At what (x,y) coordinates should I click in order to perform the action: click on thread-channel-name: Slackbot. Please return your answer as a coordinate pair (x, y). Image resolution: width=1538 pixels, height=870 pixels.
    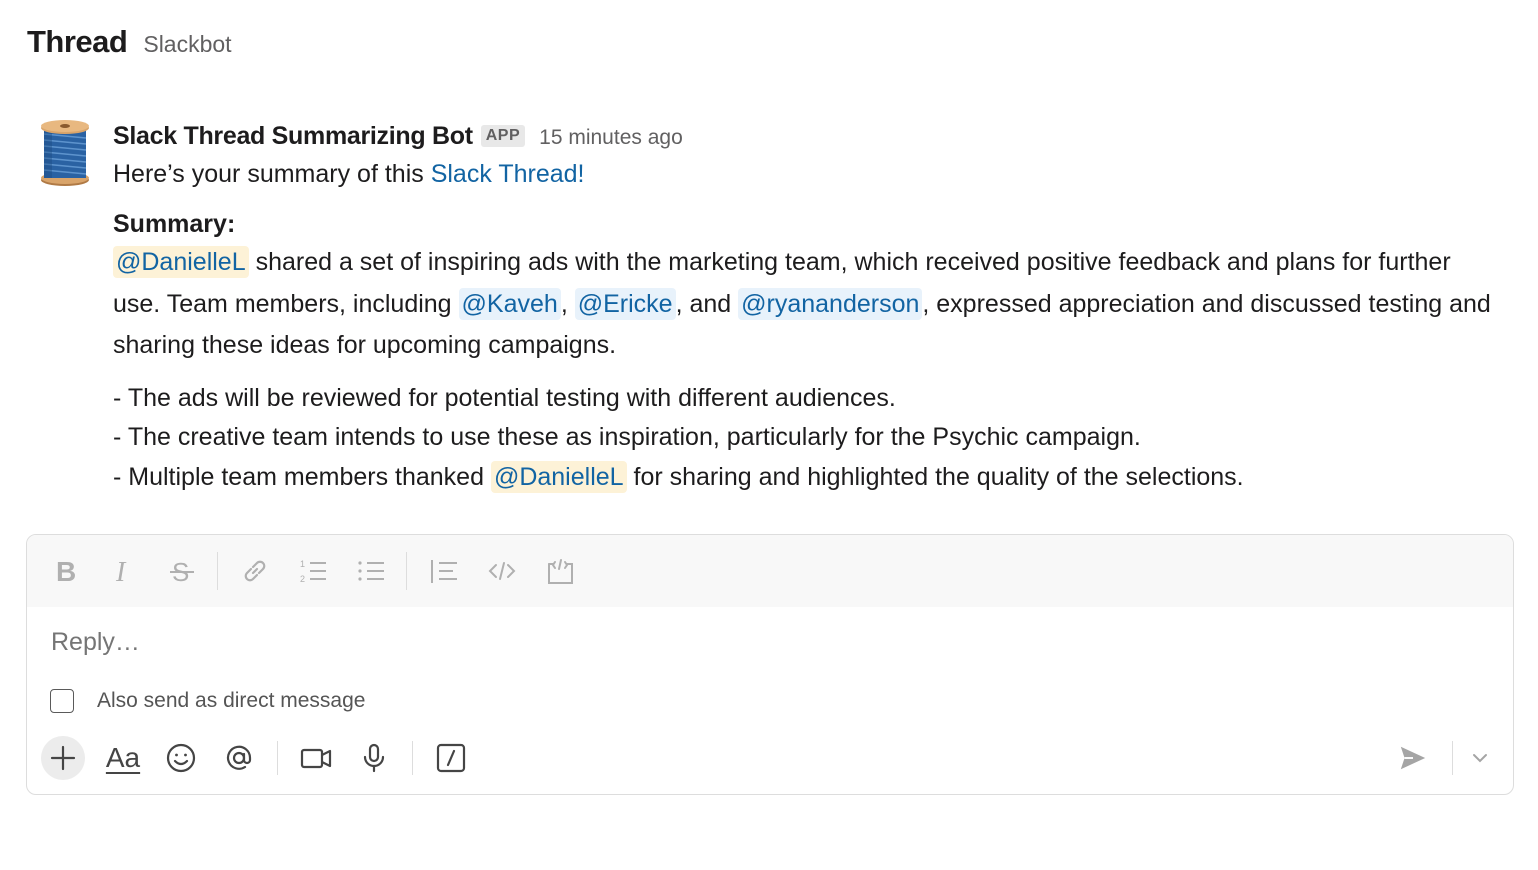
    Looking at the image, I should click on (187, 44).